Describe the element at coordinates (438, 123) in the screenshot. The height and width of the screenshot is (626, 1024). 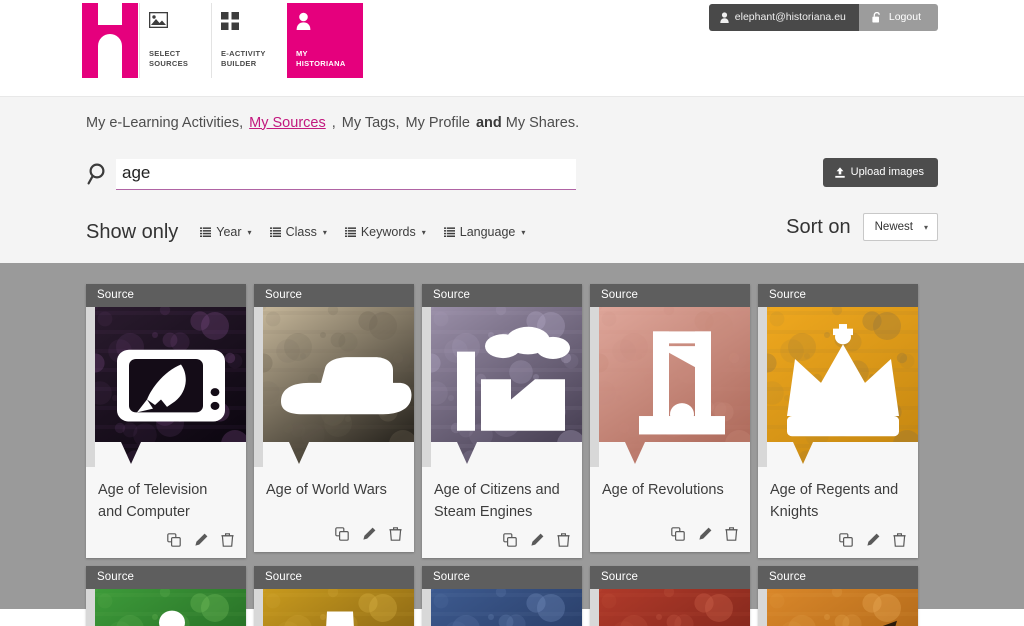
I see `breadcrumb-item-profile: My Profile` at that location.